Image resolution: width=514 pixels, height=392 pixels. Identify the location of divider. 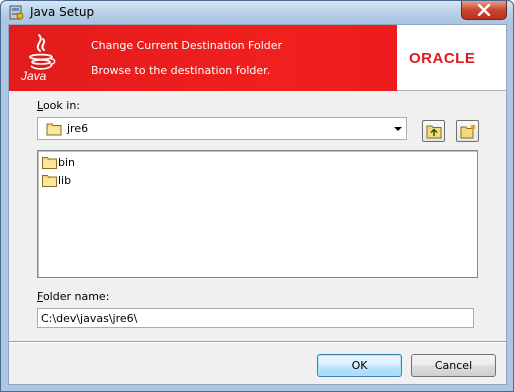
(257, 342).